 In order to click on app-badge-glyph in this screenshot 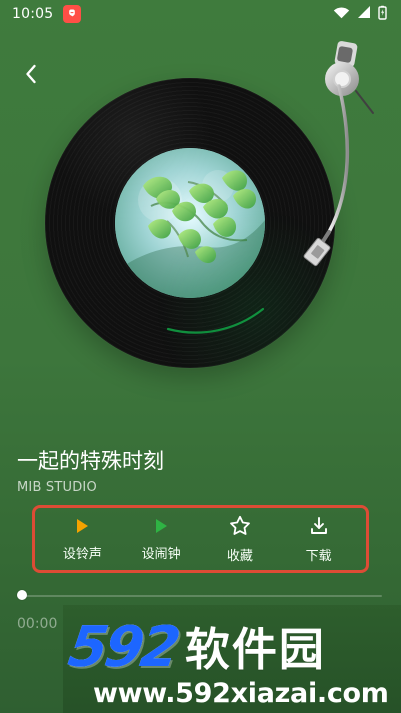, I will do `click(72, 13)`.